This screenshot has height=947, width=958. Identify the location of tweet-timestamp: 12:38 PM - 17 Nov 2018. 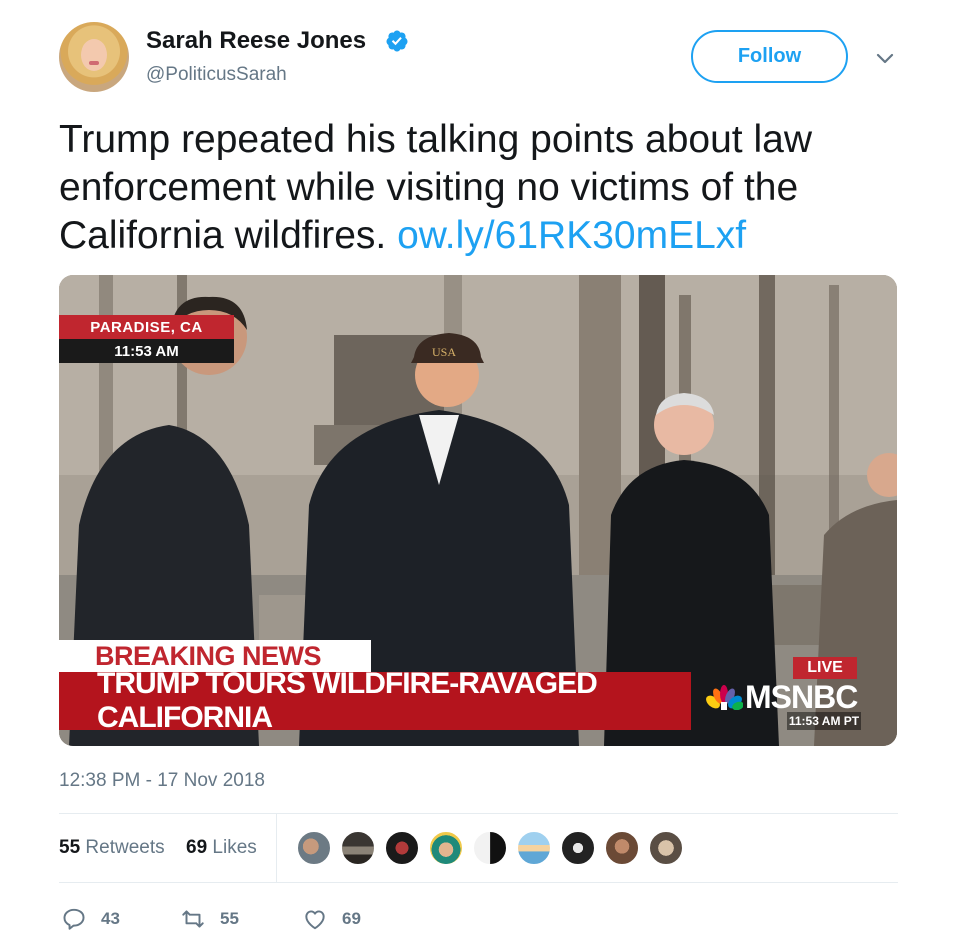
(162, 781).